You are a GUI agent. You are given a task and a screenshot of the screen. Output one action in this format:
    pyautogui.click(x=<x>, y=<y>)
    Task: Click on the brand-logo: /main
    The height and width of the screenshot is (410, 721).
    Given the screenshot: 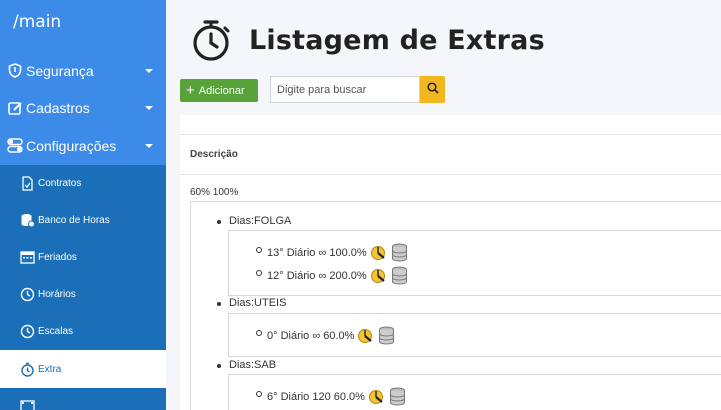 What is the action you would take?
    pyautogui.click(x=83, y=26)
    